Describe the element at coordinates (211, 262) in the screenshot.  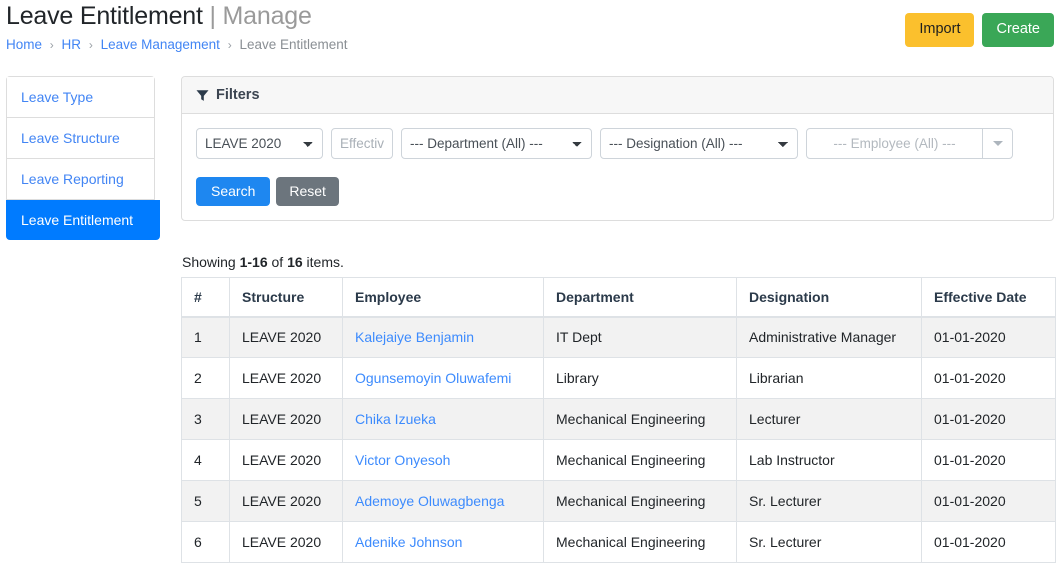
I see `summary-prefix: Showing` at that location.